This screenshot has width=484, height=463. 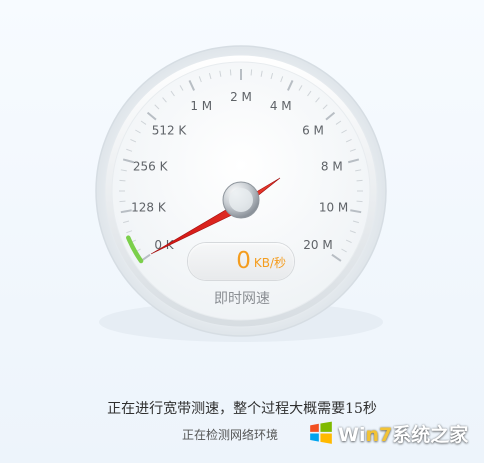 What do you see at coordinates (170, 131) in the screenshot?
I see `gauge-label: 512 K` at bounding box center [170, 131].